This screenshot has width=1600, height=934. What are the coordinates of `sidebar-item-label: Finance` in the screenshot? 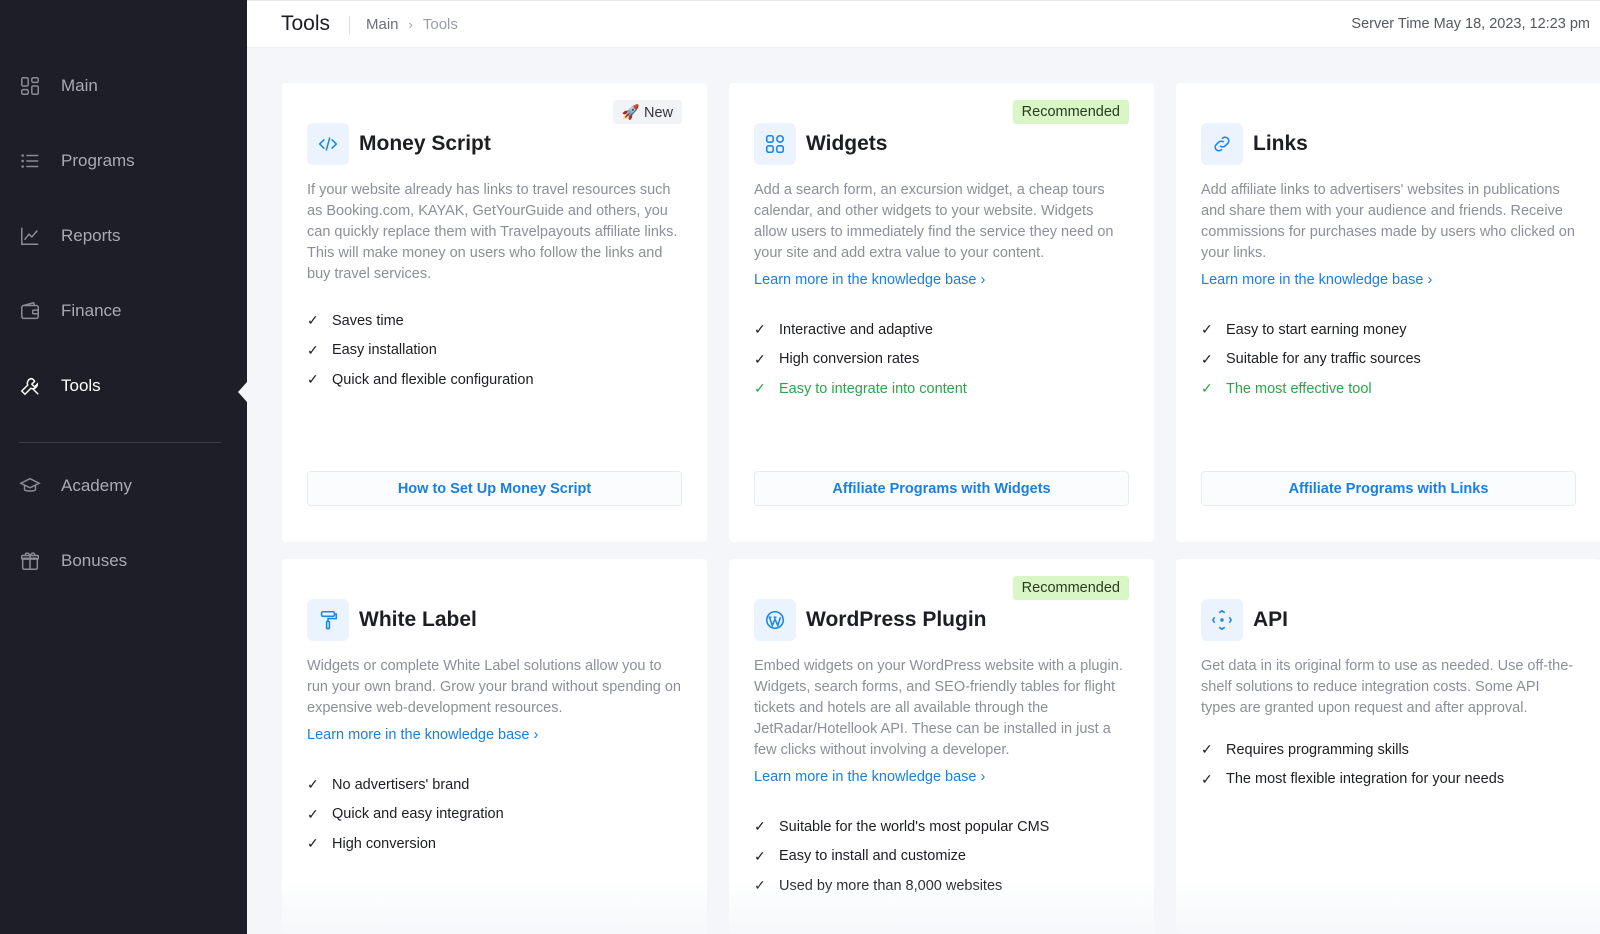 It's located at (91, 310).